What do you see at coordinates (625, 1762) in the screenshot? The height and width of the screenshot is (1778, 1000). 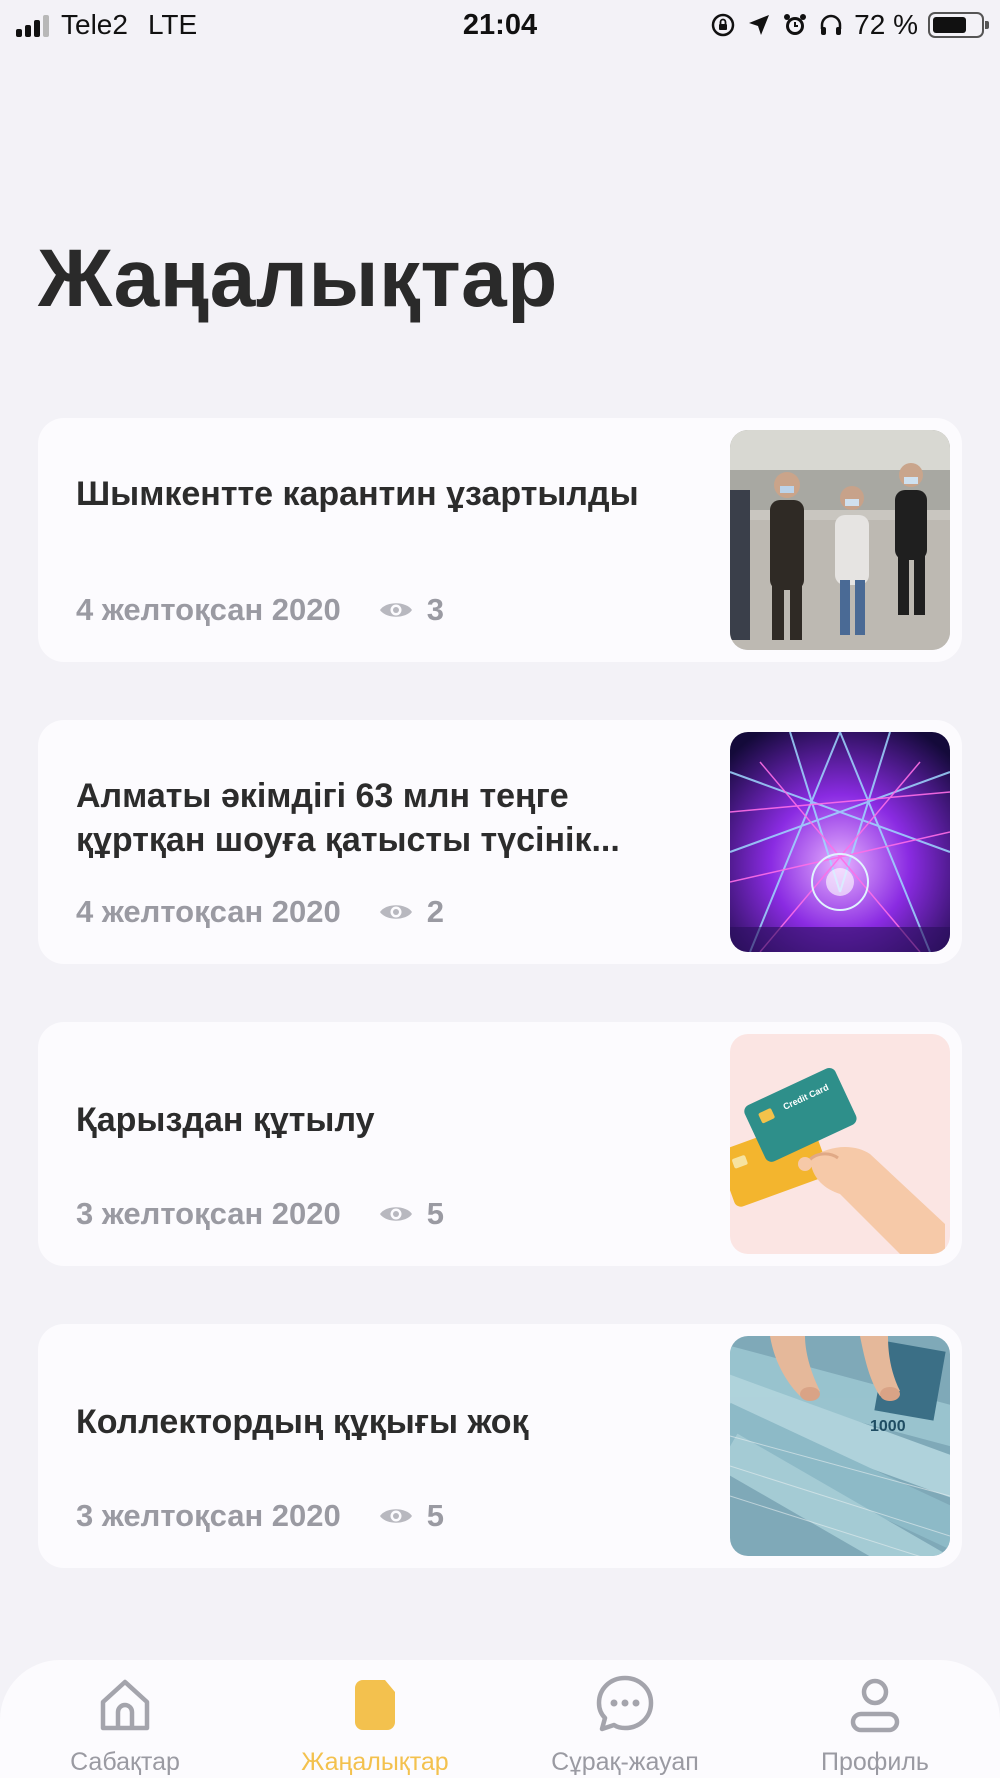 I see `tab-label: Сұрақ-жауап` at bounding box center [625, 1762].